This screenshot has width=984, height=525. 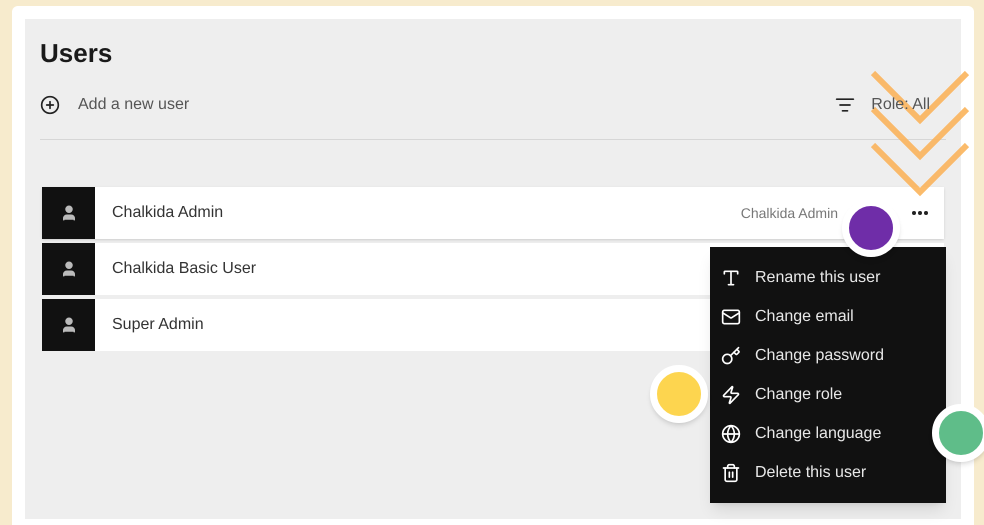 I want to click on key-icon, so click(x=731, y=356).